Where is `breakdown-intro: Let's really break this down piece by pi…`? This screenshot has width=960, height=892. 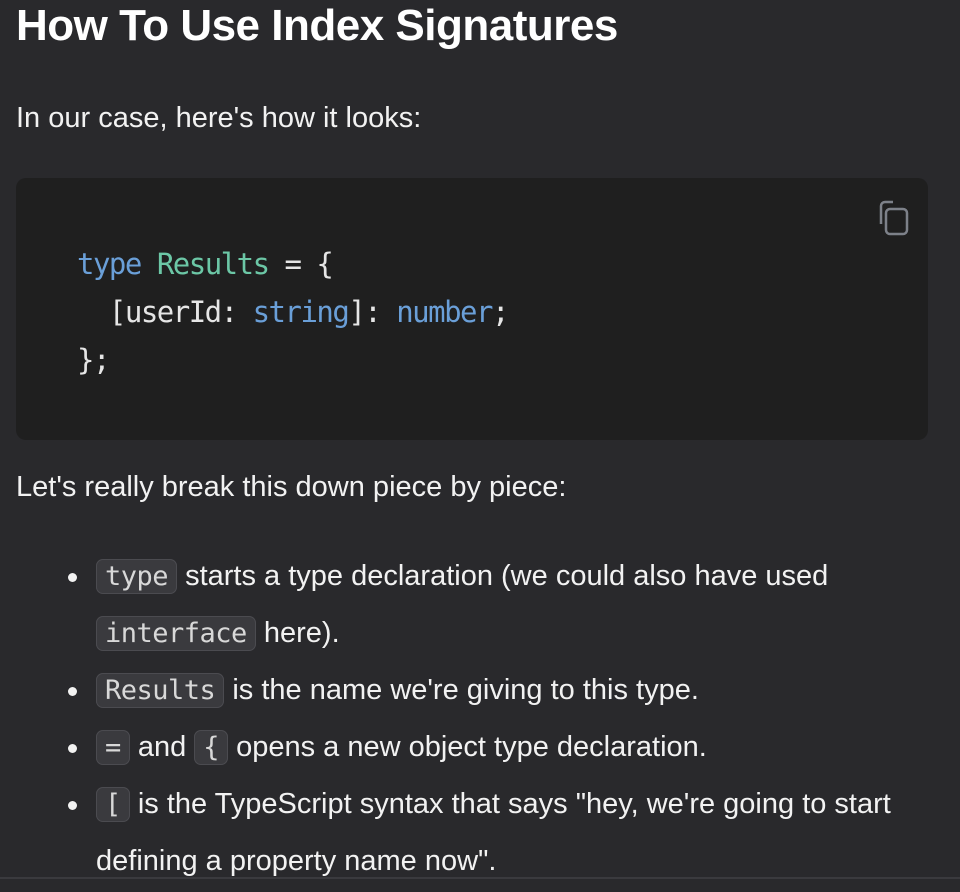 breakdown-intro: Let's really break this down piece by pi… is located at coordinates (291, 487).